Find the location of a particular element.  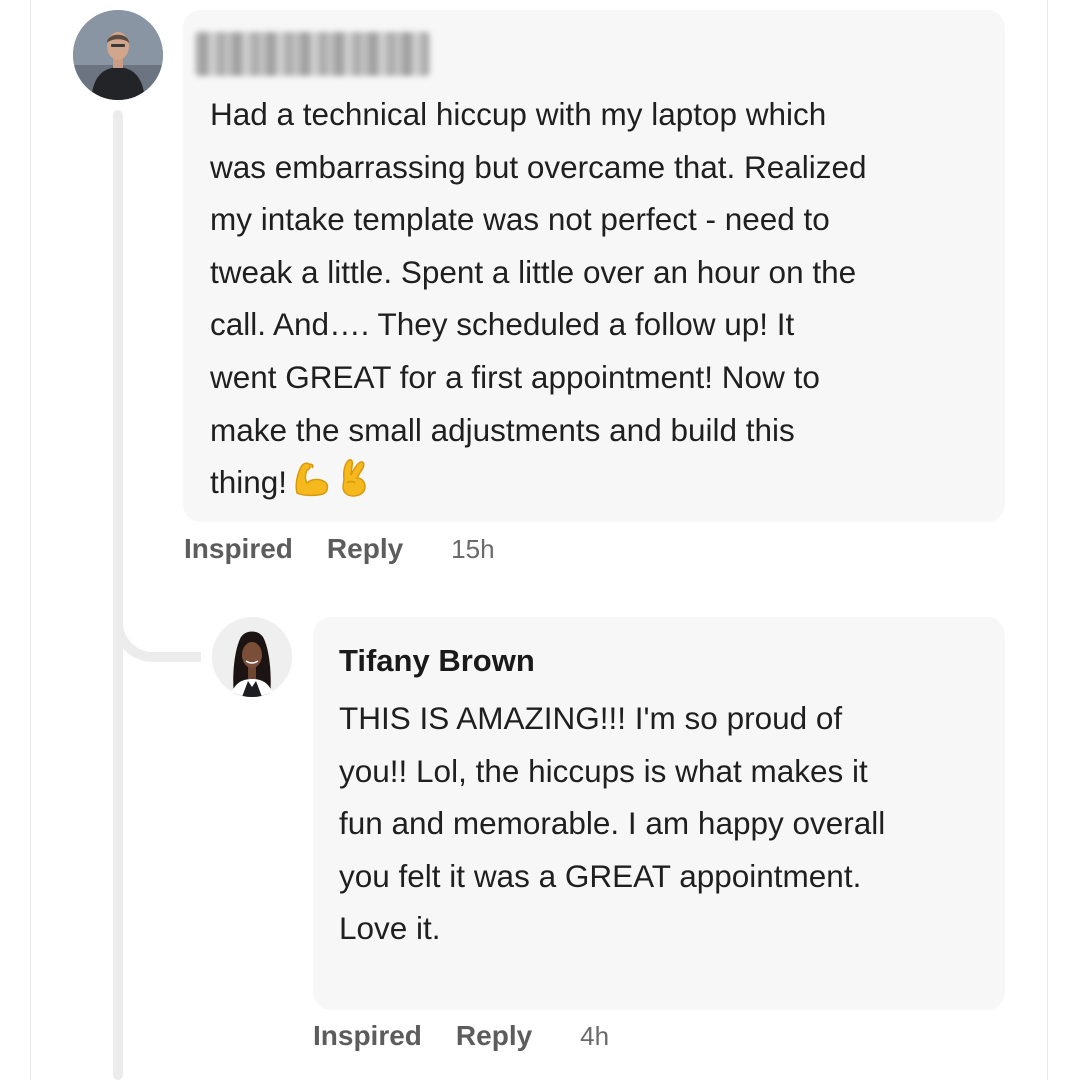

comment-timestamp: 4h is located at coordinates (595, 1036).